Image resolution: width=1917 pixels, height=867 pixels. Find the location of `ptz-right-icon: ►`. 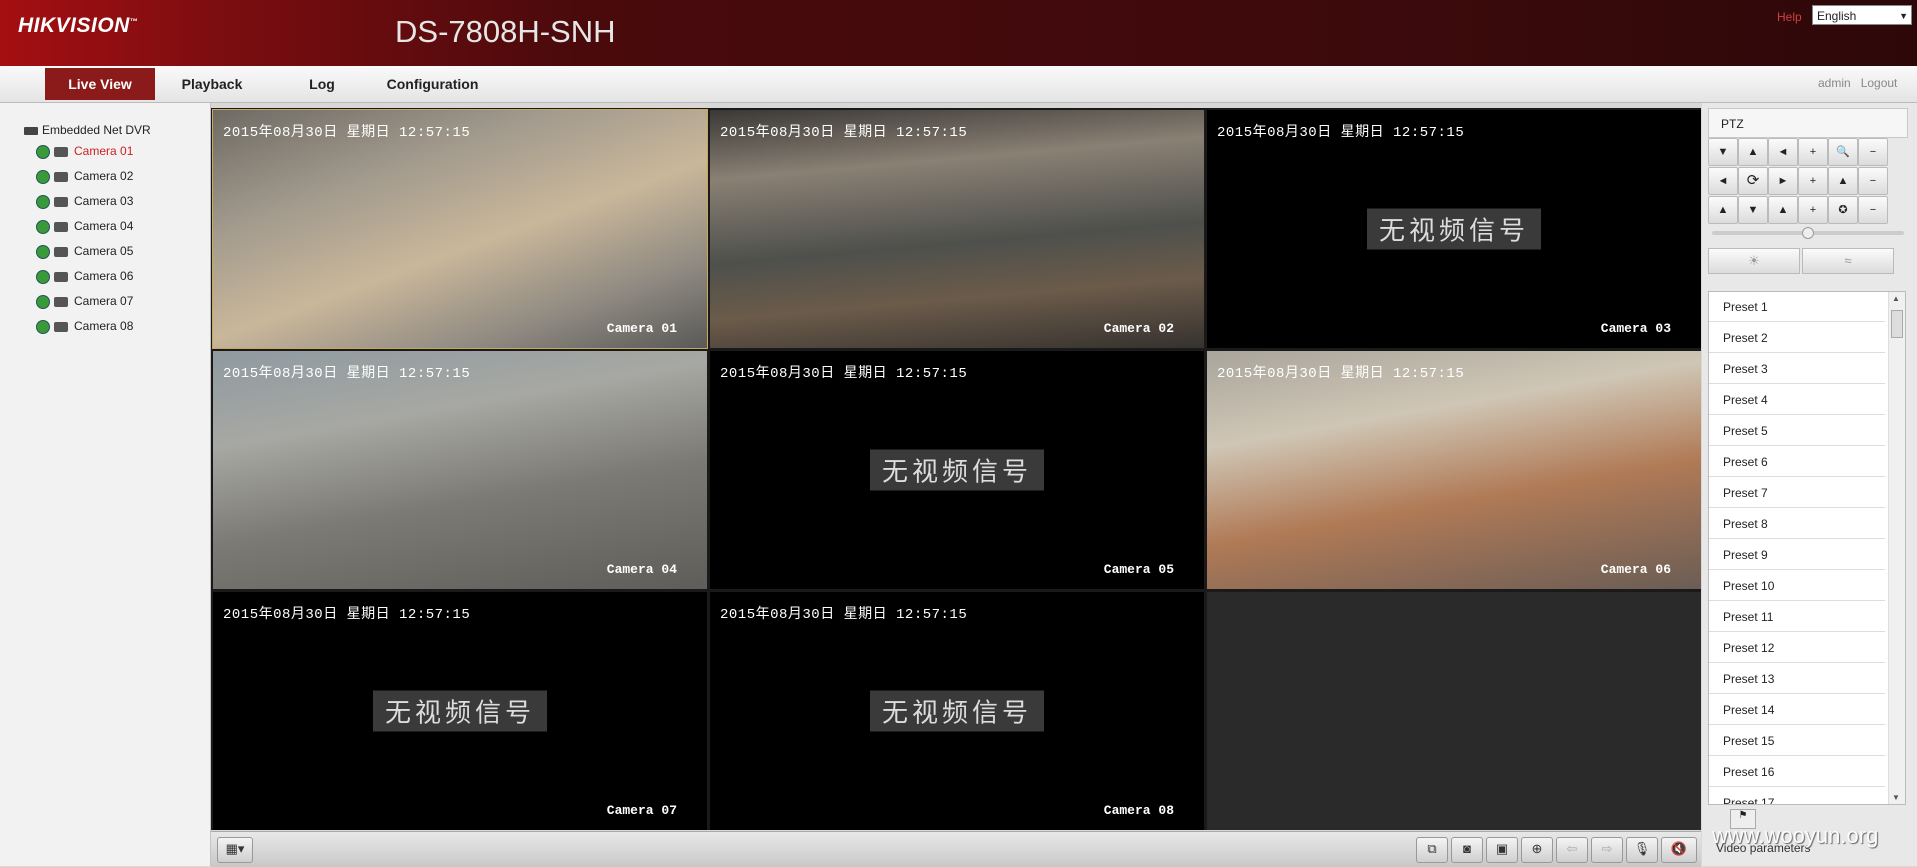

ptz-right-icon: ► is located at coordinates (1783, 181).